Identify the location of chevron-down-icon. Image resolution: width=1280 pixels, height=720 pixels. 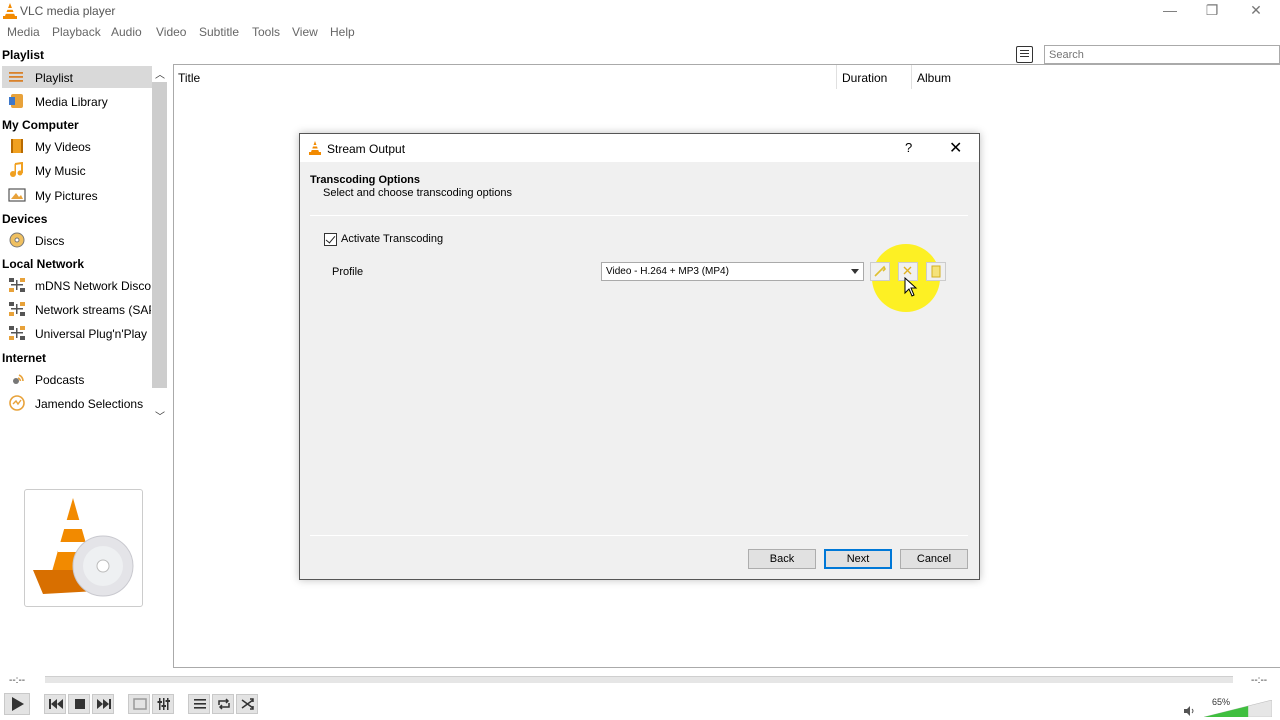
(855, 271).